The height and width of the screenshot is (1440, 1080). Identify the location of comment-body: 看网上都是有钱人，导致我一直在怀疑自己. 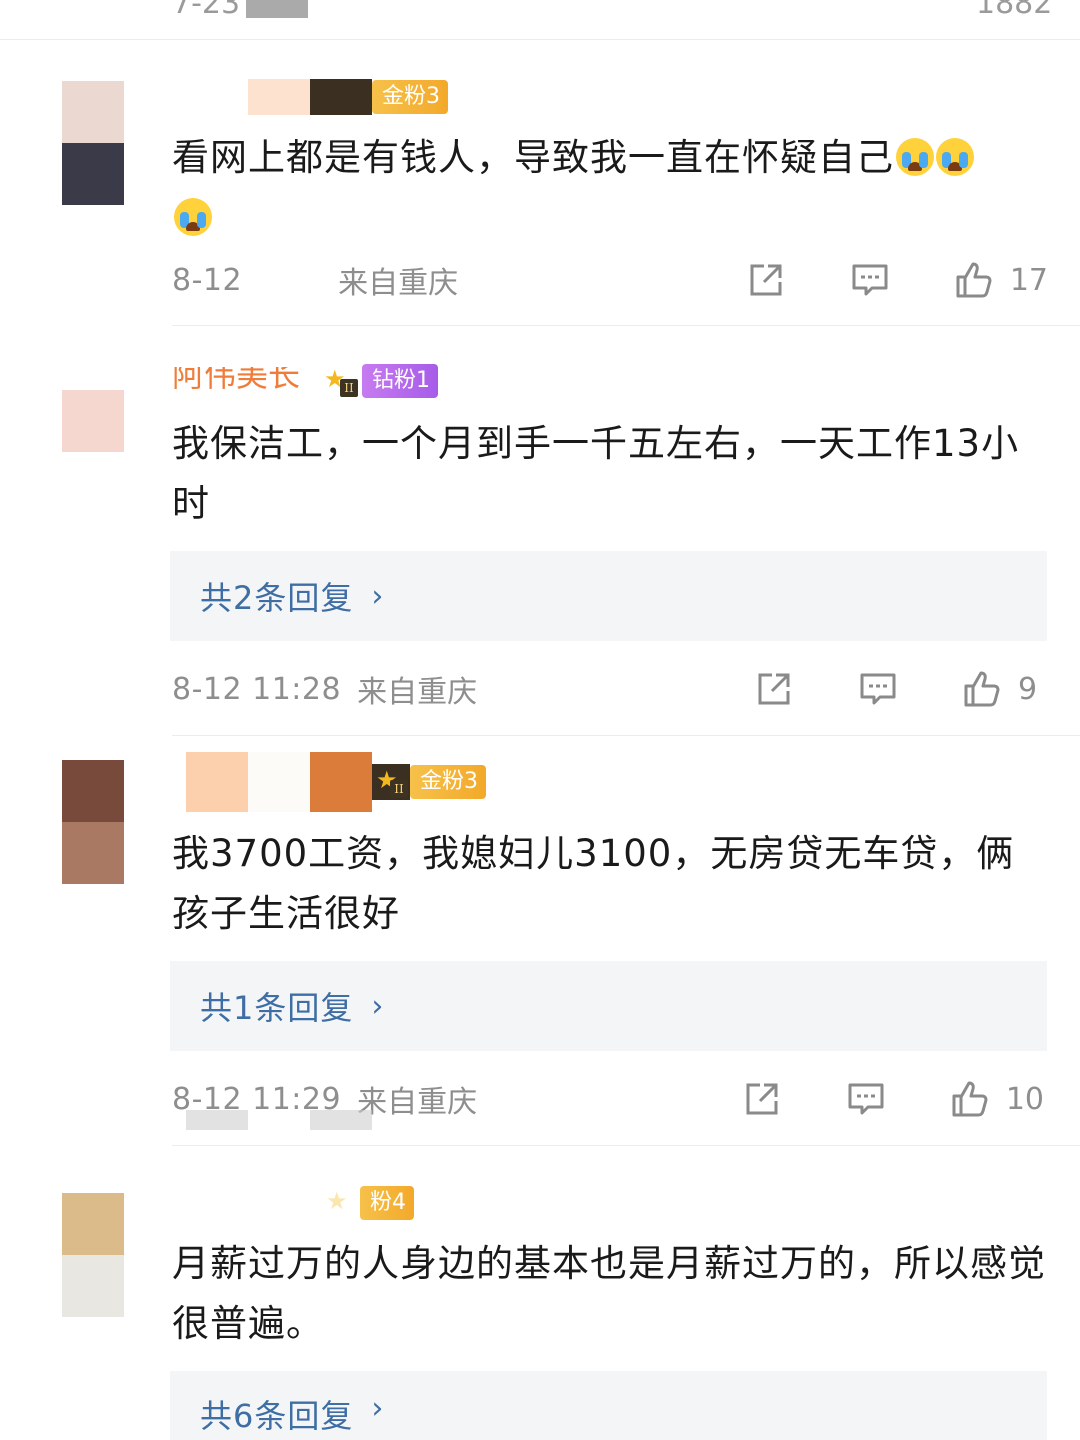
(533, 157).